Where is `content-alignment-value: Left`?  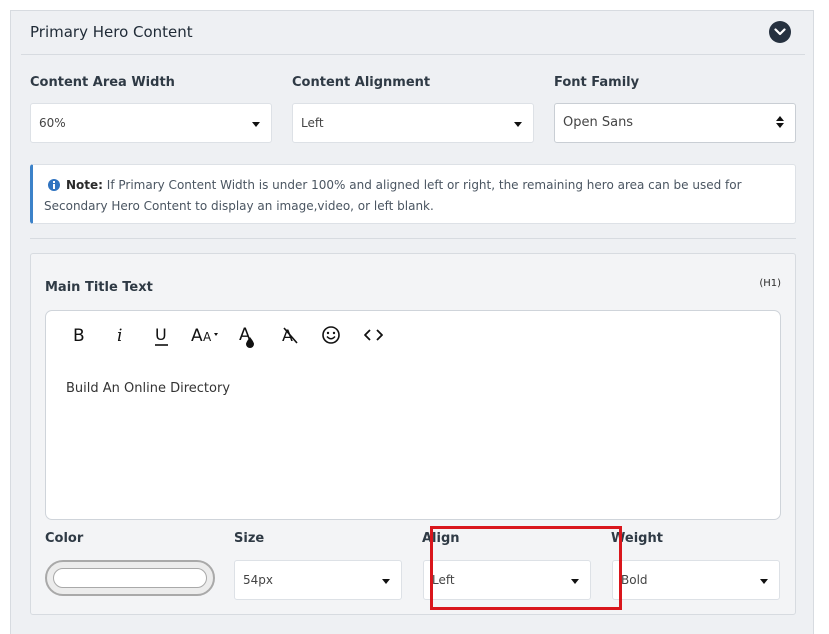 content-alignment-value: Left is located at coordinates (312, 123).